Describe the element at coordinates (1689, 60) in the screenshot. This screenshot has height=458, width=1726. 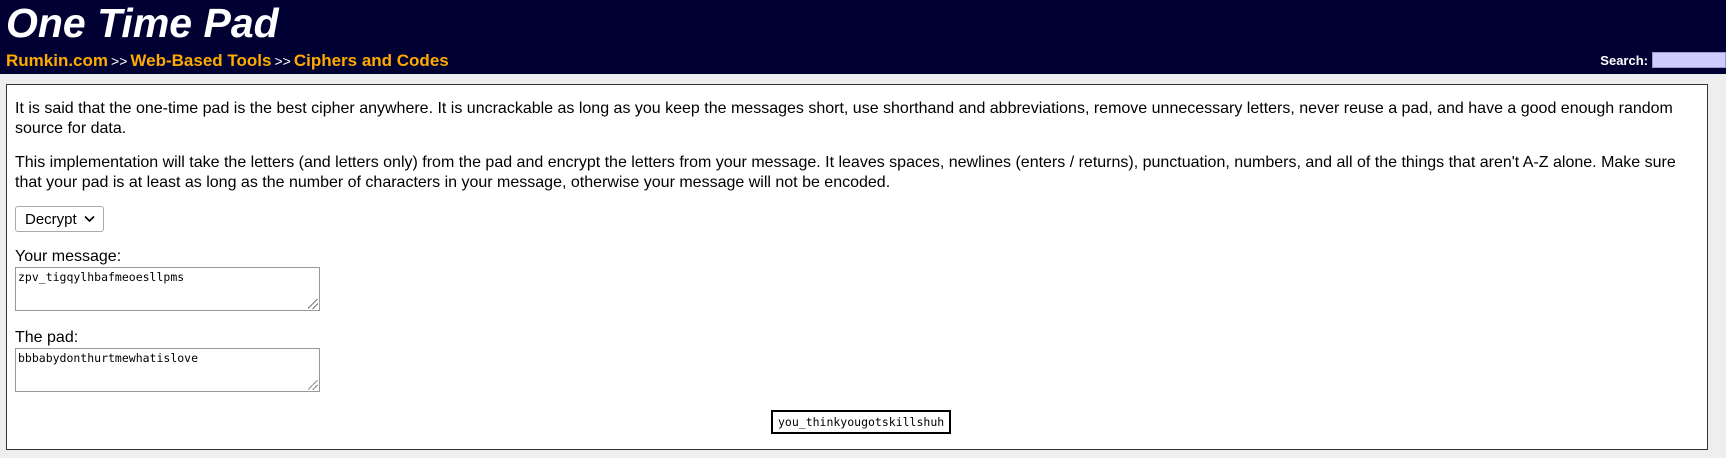
I see `search-input` at that location.